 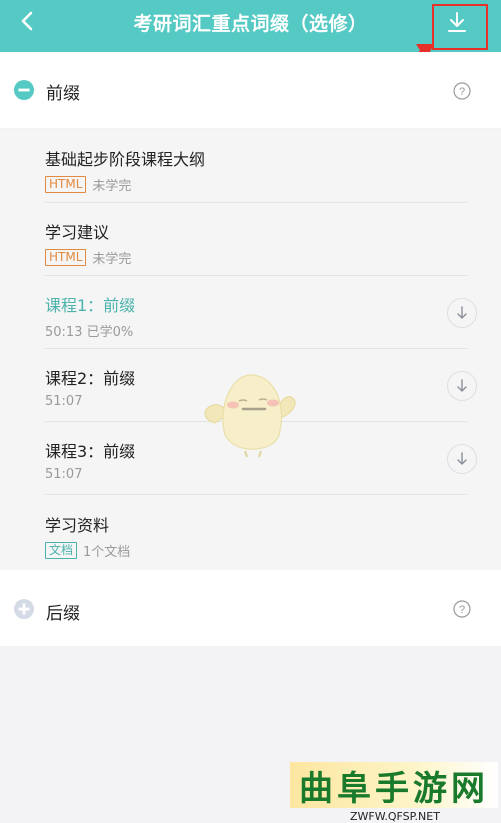 I want to click on annotation-highlight-box, so click(x=460, y=27).